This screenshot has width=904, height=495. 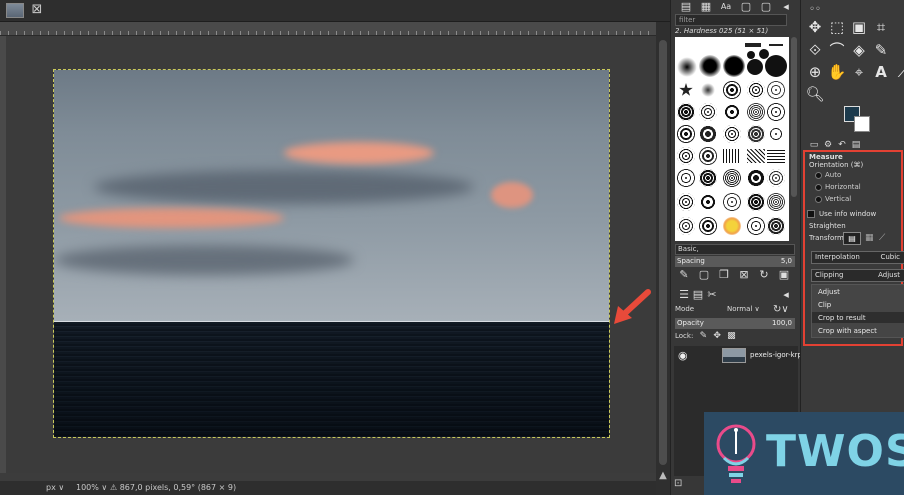 I want to click on warp-tool-icon: ⌒, so click(x=837, y=50).